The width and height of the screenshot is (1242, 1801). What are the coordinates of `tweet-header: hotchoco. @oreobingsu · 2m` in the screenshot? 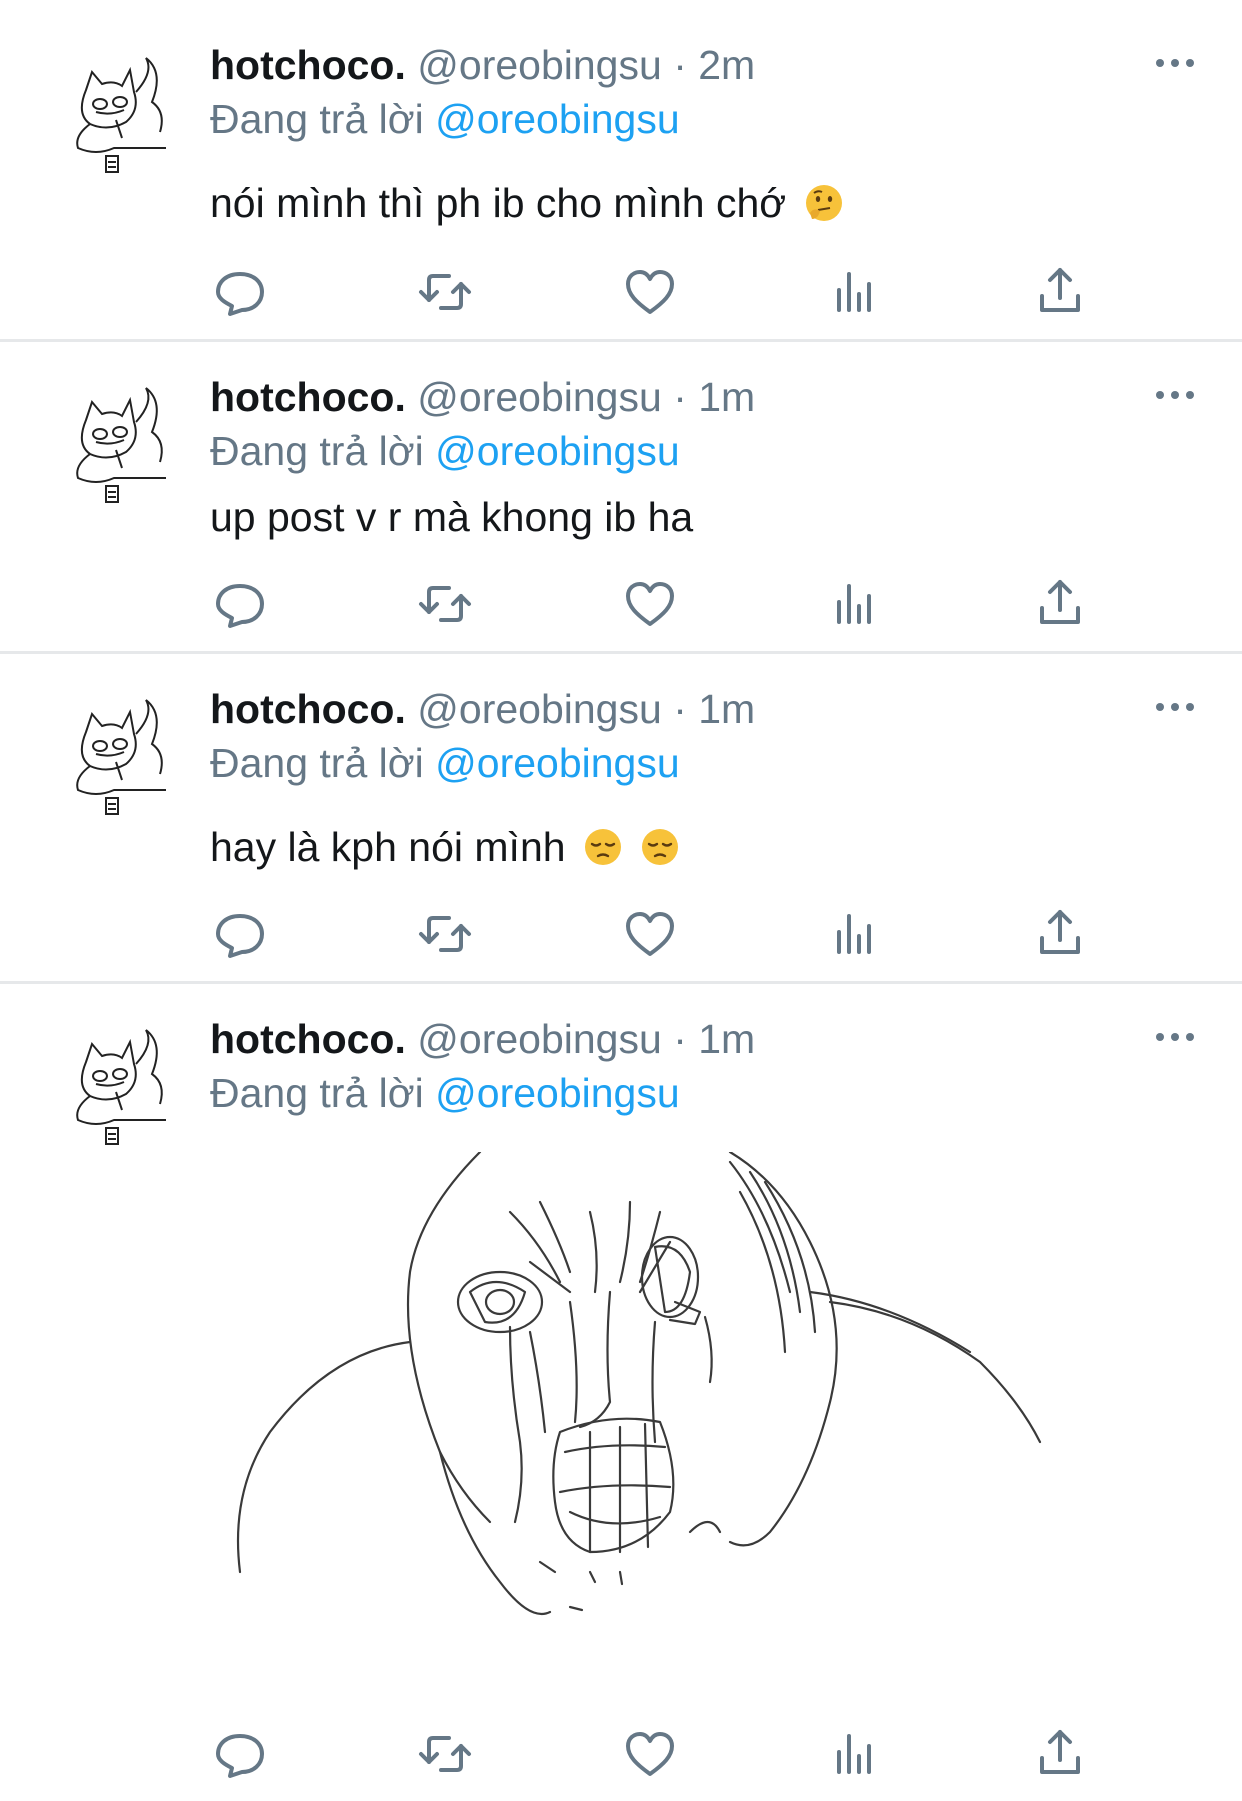 It's located at (482, 65).